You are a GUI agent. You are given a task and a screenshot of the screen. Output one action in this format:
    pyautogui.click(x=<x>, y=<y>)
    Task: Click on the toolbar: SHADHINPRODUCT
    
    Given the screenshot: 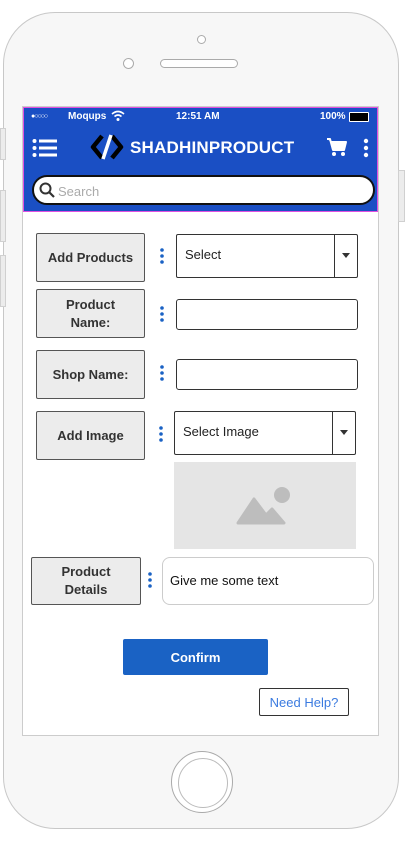 What is the action you would take?
    pyautogui.click(x=201, y=147)
    